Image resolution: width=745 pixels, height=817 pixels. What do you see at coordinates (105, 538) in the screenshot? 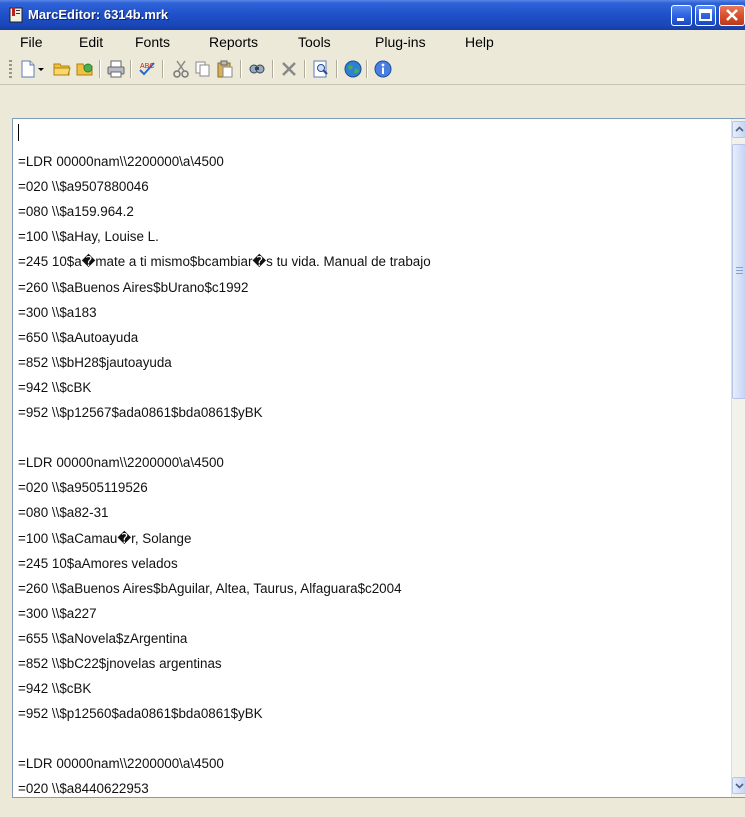
I see `editor-line: =100 \\$aCamau�r, Solange` at bounding box center [105, 538].